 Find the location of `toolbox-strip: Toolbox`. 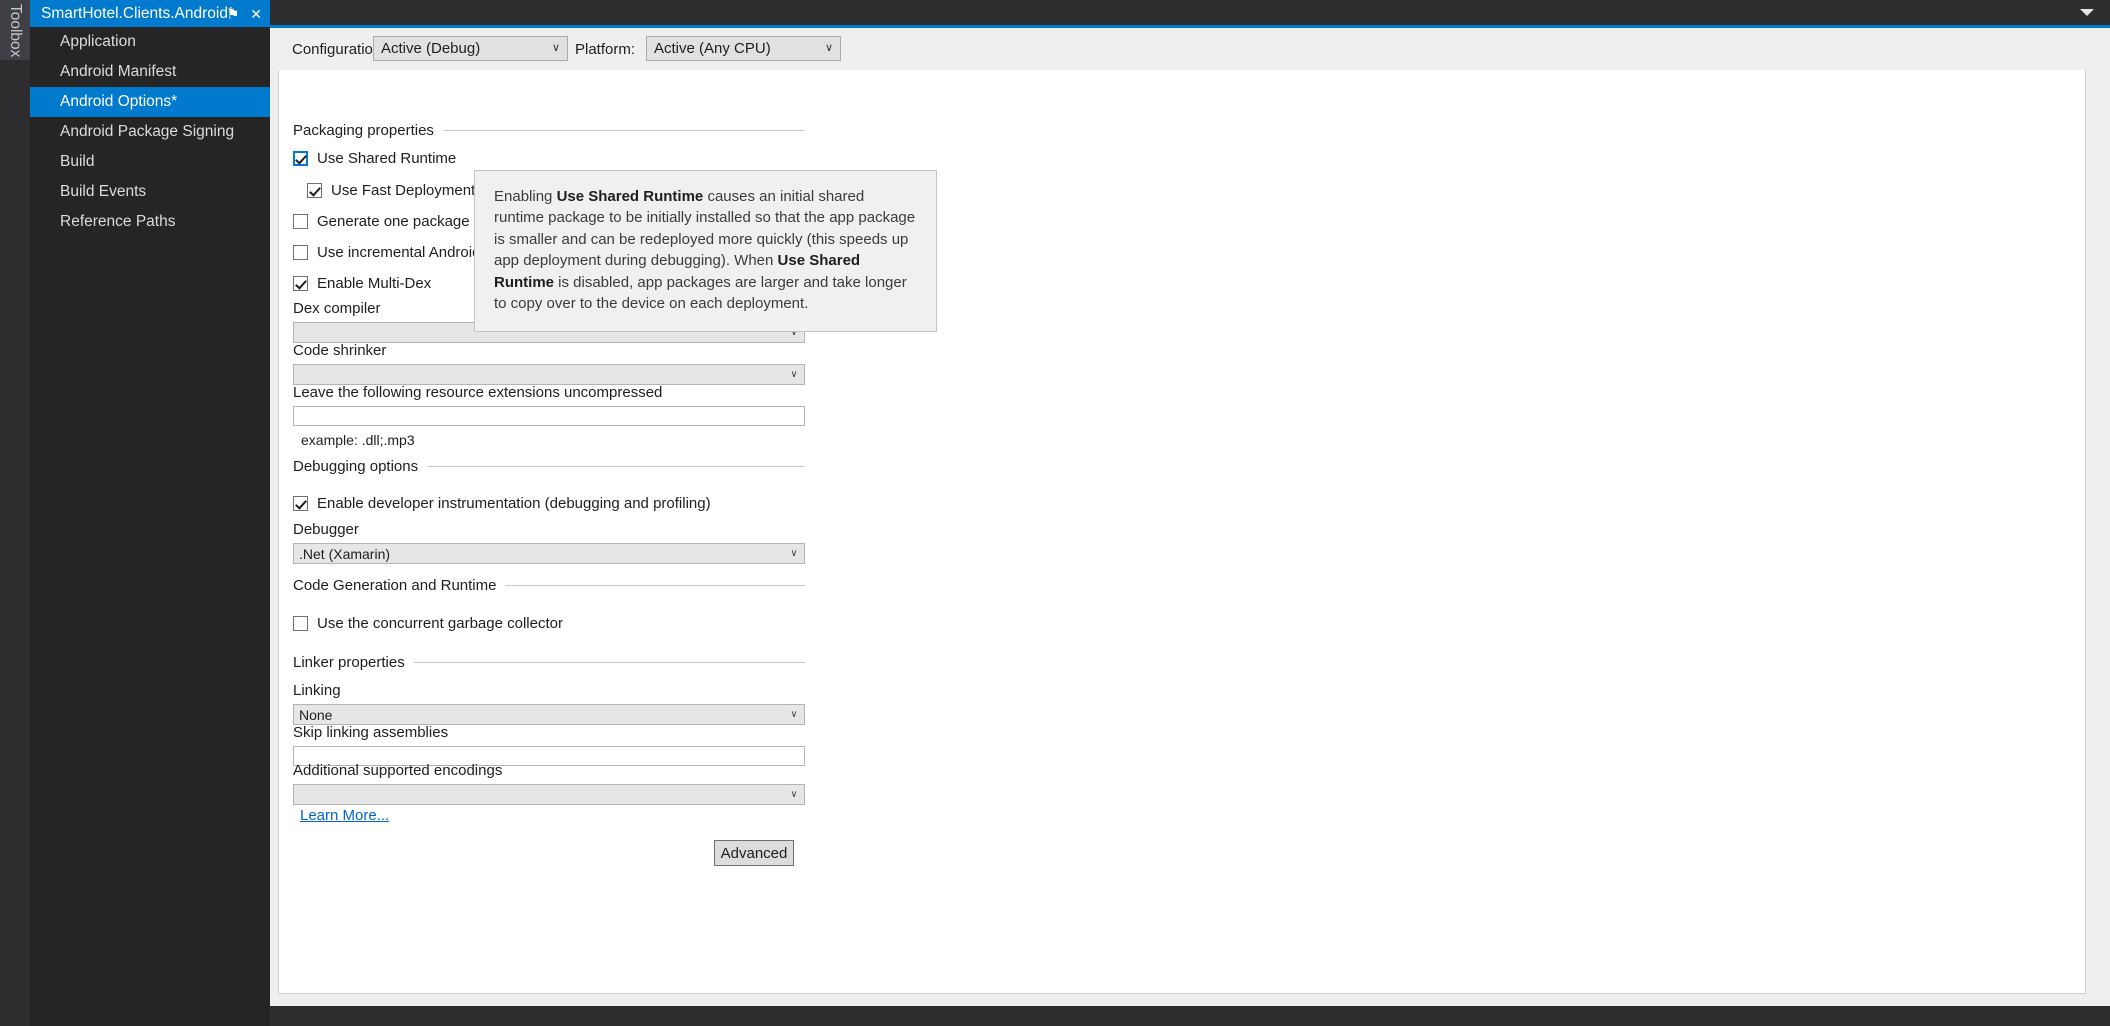

toolbox-strip: Toolbox is located at coordinates (15, 513).